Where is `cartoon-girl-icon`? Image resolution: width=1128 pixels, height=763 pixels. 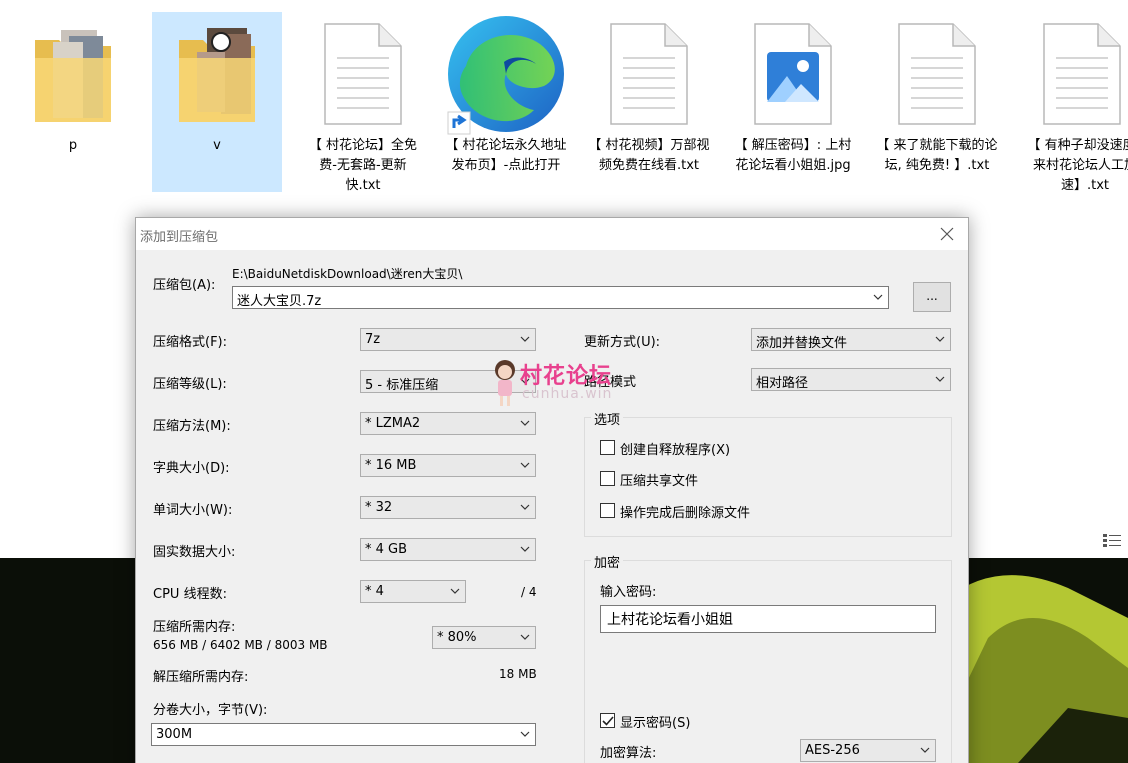 cartoon-girl-icon is located at coordinates (505, 383).